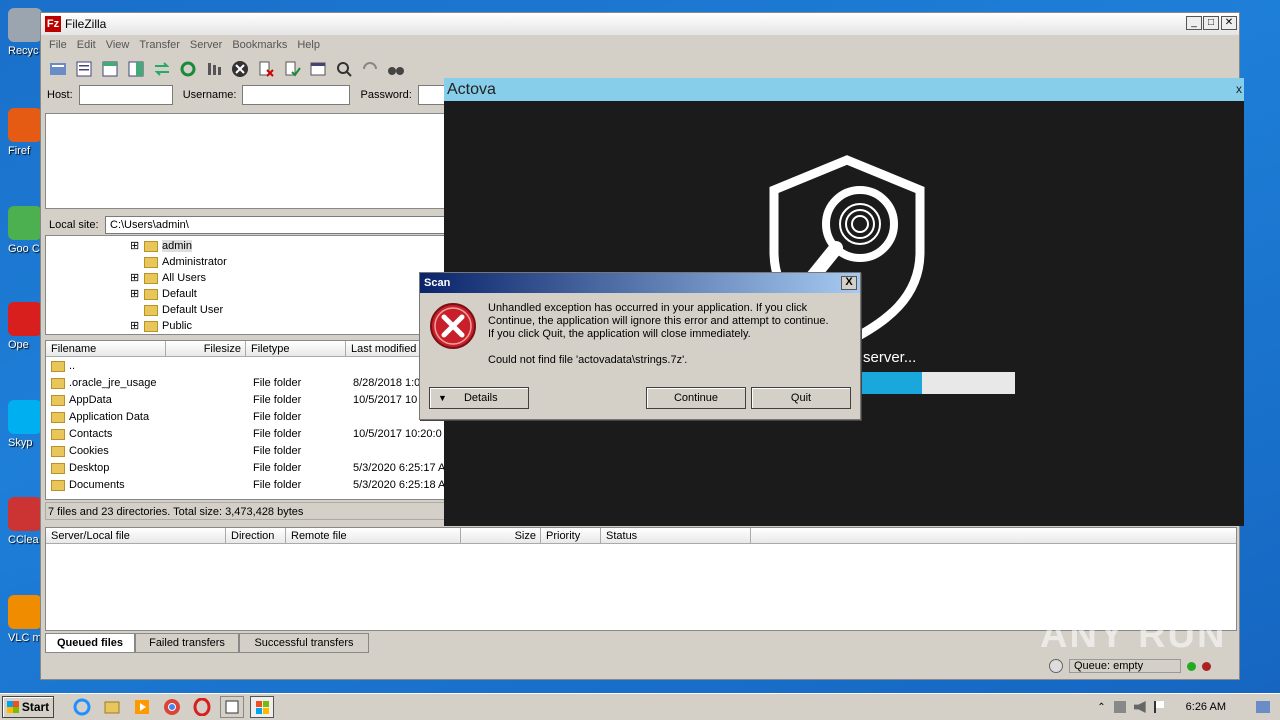 The image size is (1280, 720). What do you see at coordinates (696, 398) in the screenshot?
I see `continue-button: Continue` at bounding box center [696, 398].